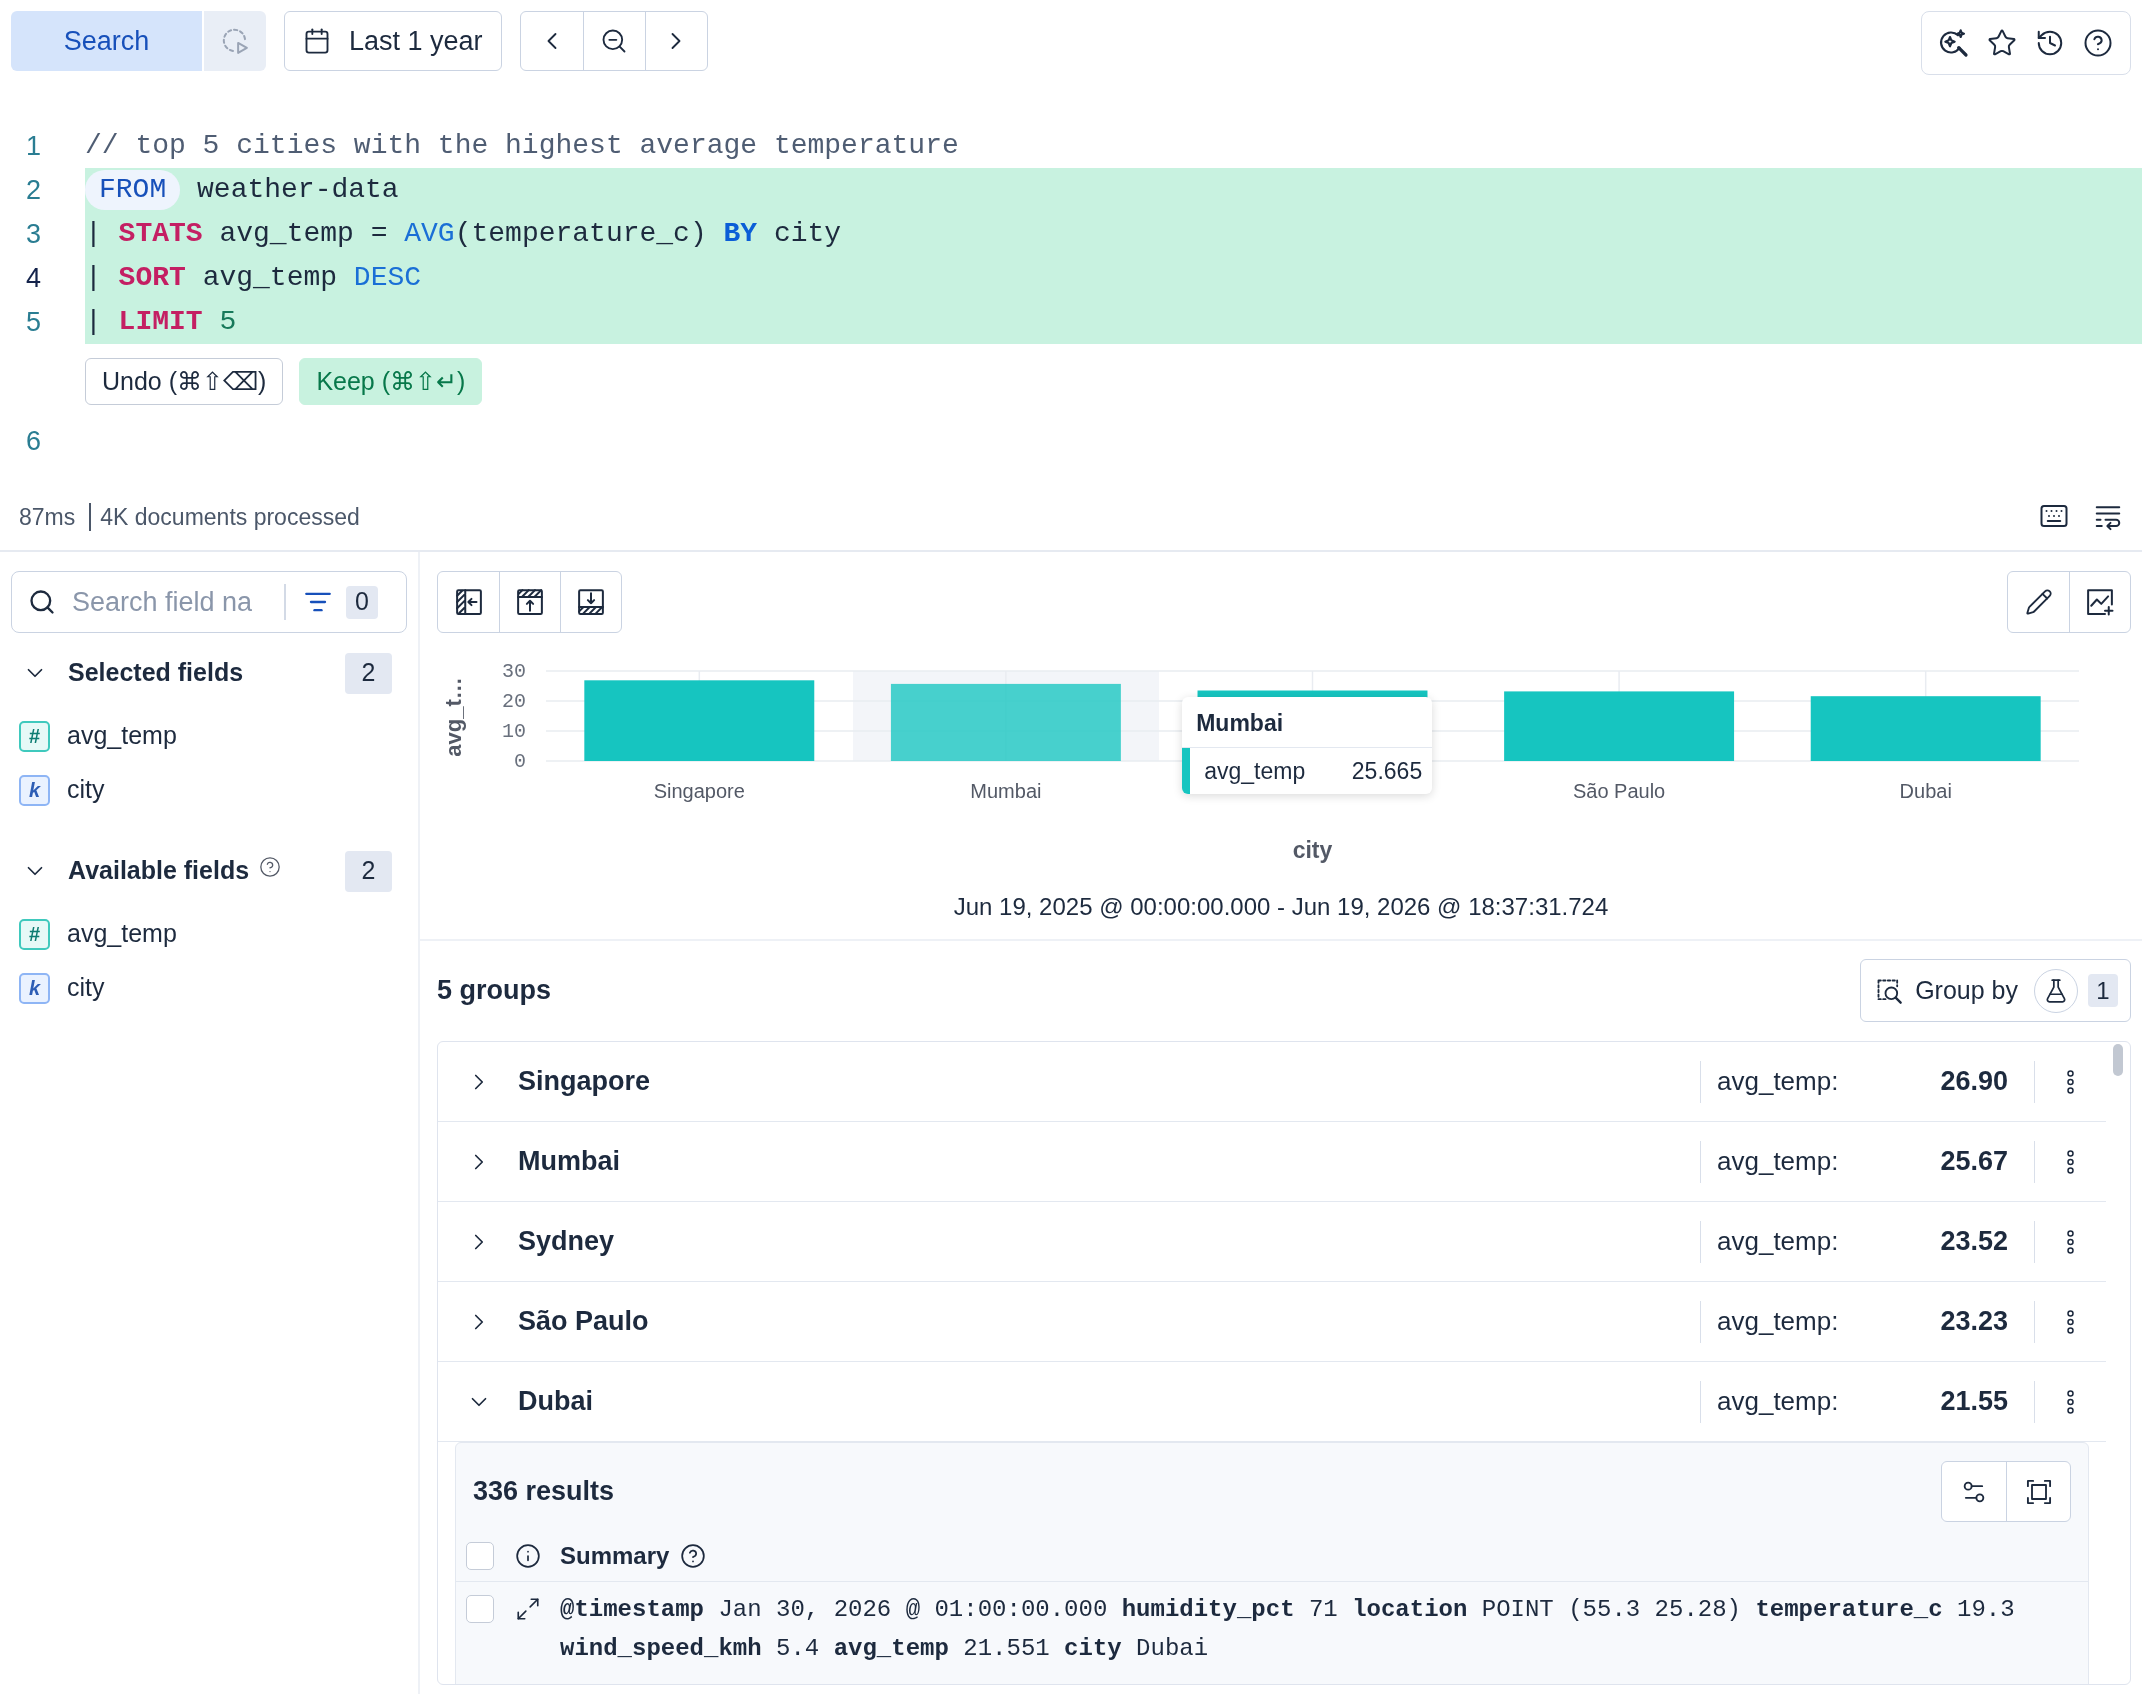 The width and height of the screenshot is (2142, 1694). Describe the element at coordinates (2038, 1491) in the screenshot. I see `fullscreen-icon` at that location.